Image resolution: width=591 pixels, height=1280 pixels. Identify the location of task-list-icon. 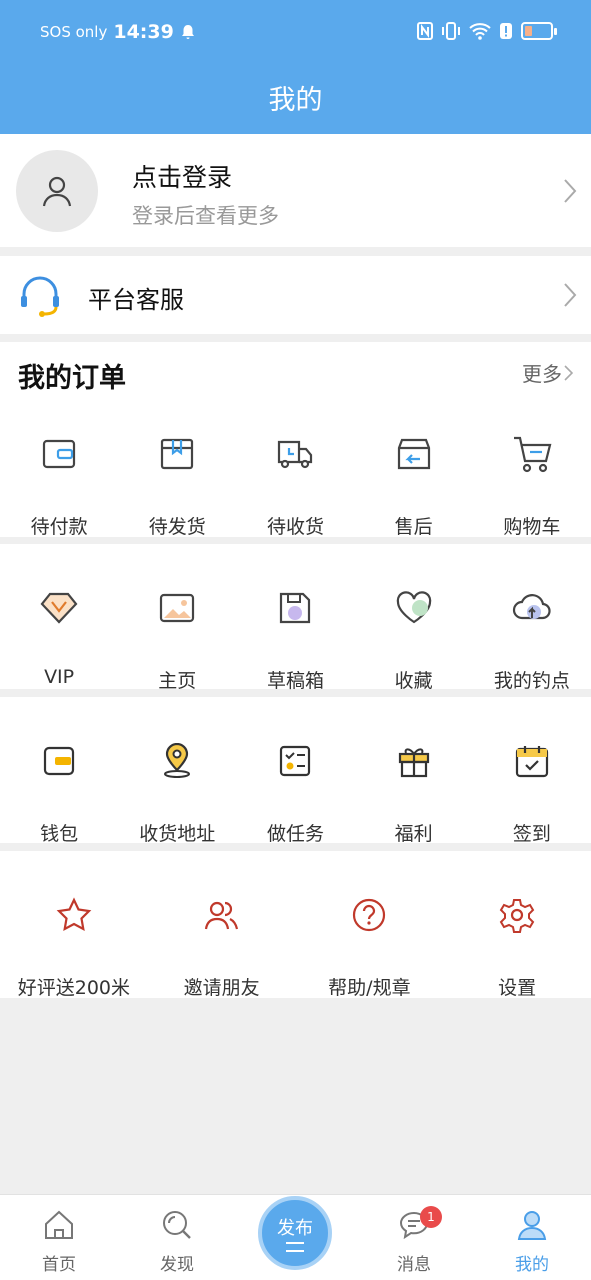
(295, 761).